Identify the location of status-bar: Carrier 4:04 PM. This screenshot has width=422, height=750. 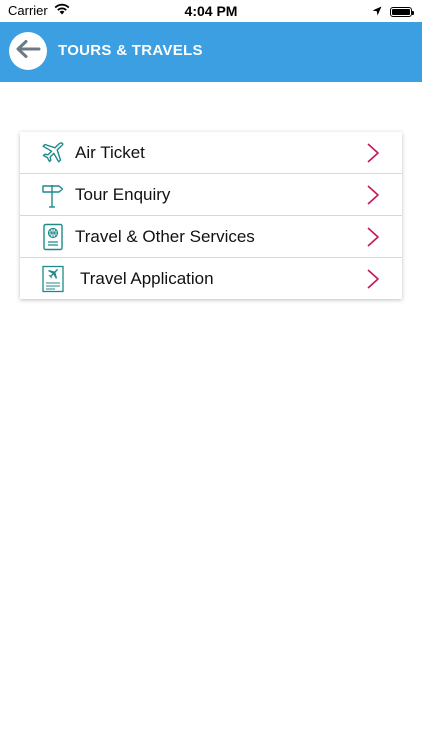
(211, 11).